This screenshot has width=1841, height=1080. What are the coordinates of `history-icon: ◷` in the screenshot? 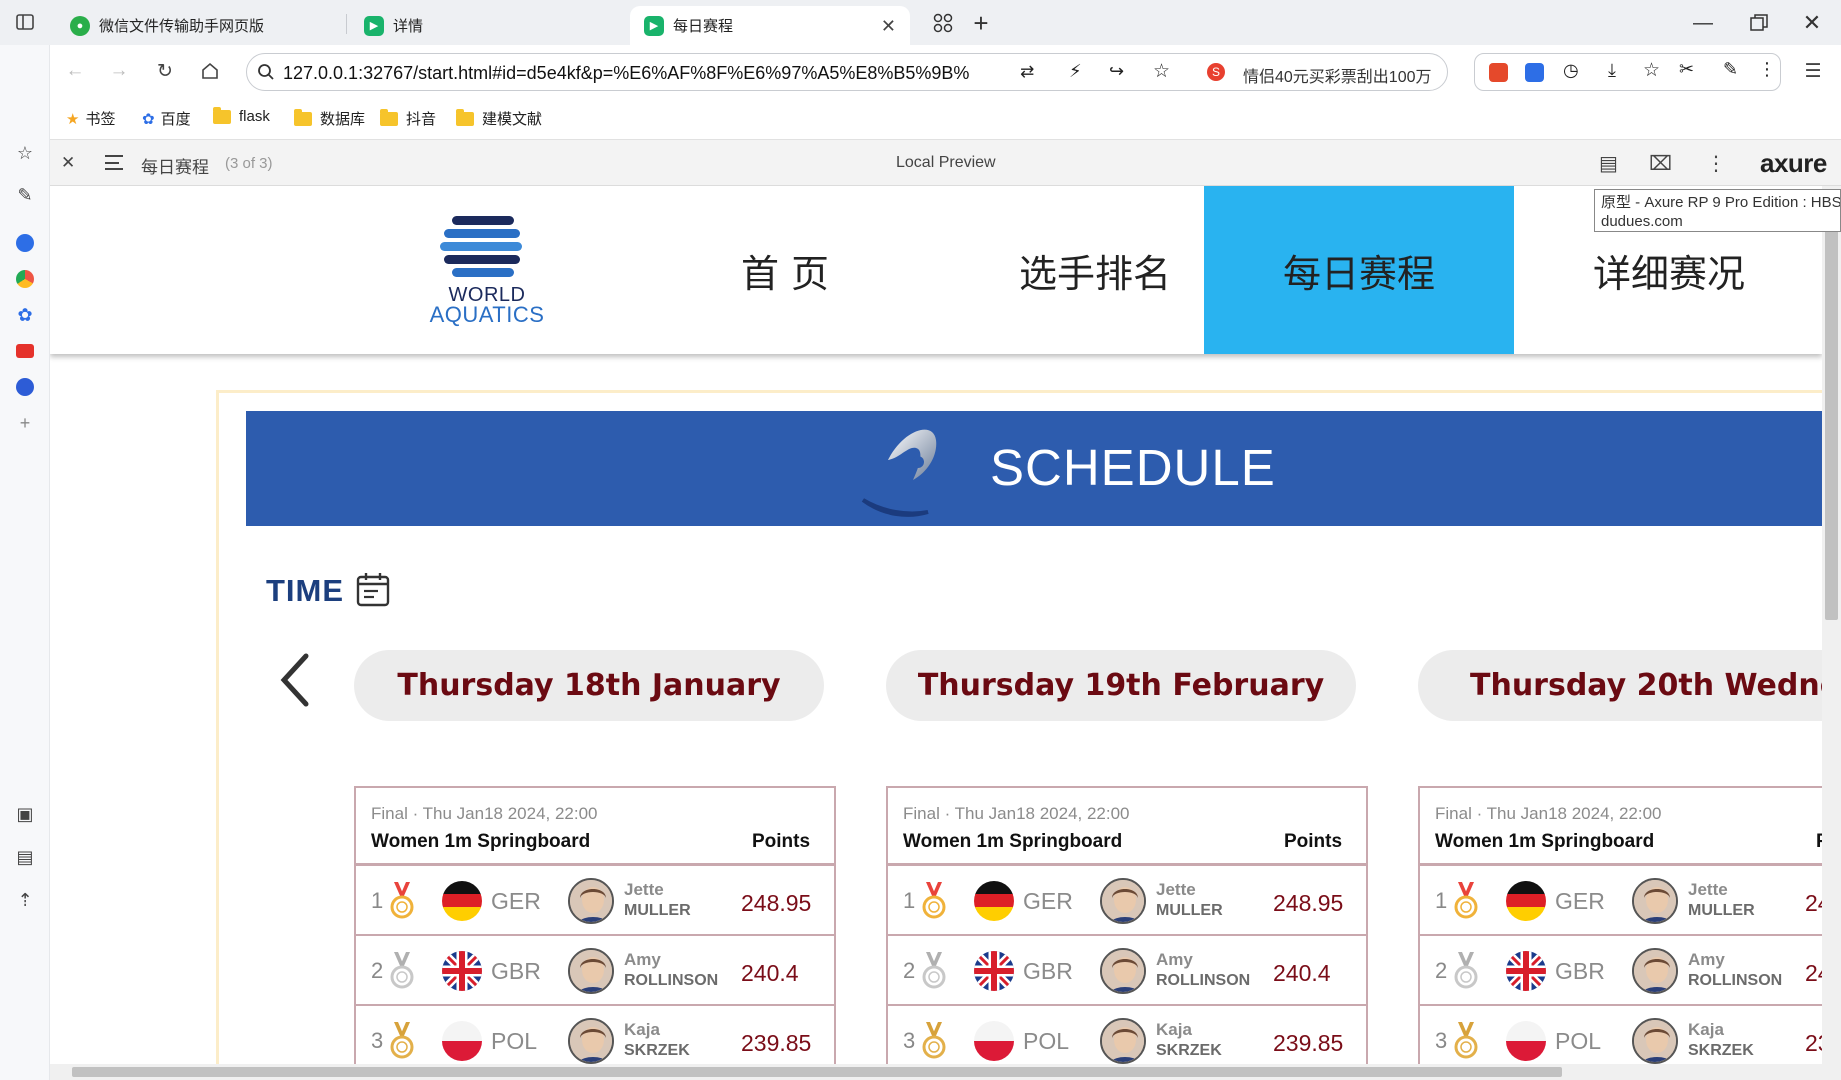 It's located at (1571, 70).